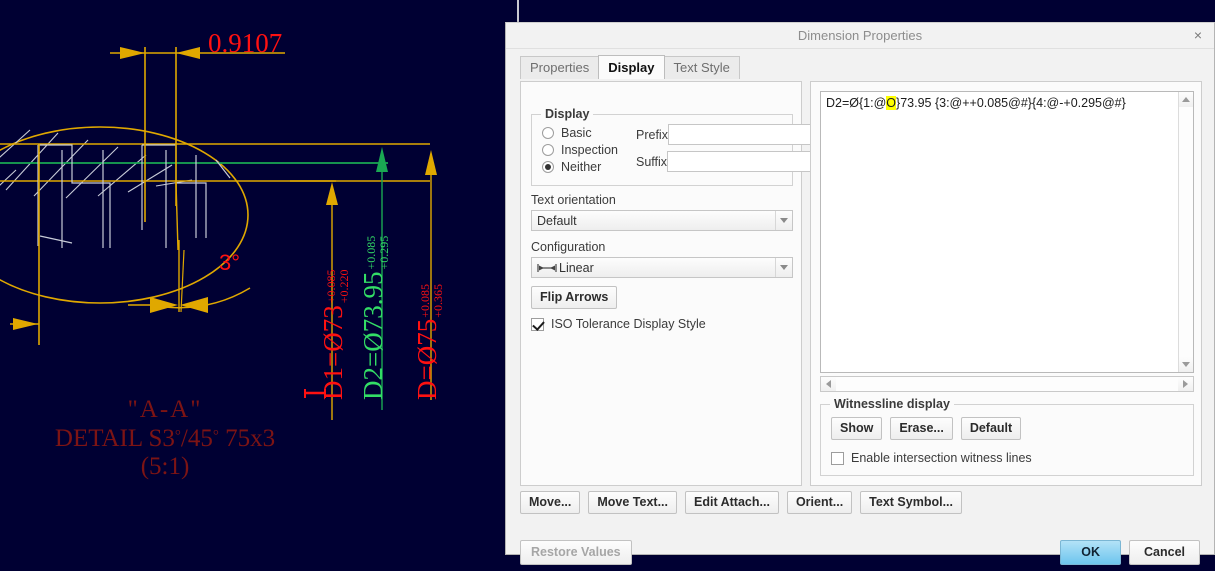 The image size is (1215, 571). I want to click on dialog-footer: Restore Values OK Cancel, so click(860, 552).